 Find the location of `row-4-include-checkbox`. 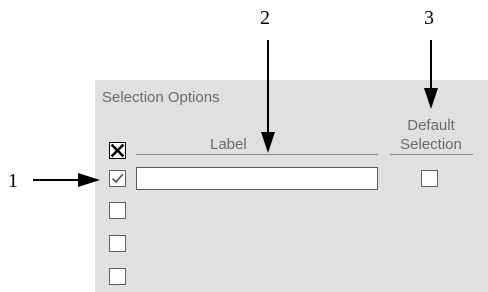

row-4-include-checkbox is located at coordinates (117, 276).